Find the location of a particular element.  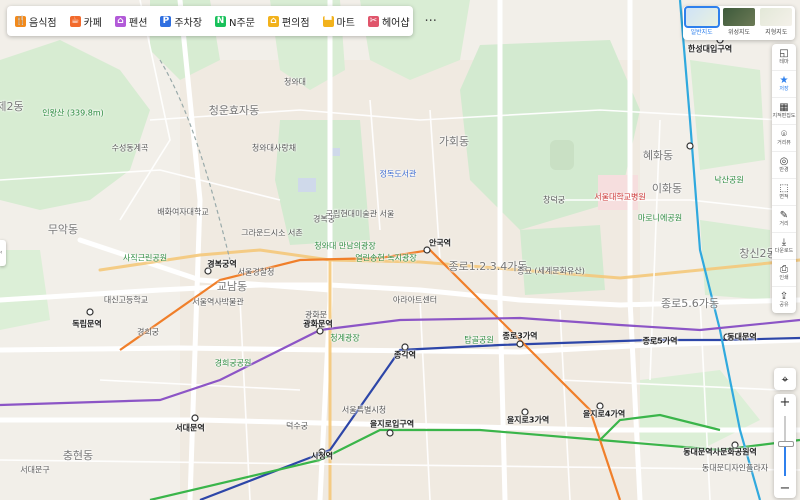

map-type-switcher: 일반지도 위성지도 지형지도 is located at coordinates (739, 23).